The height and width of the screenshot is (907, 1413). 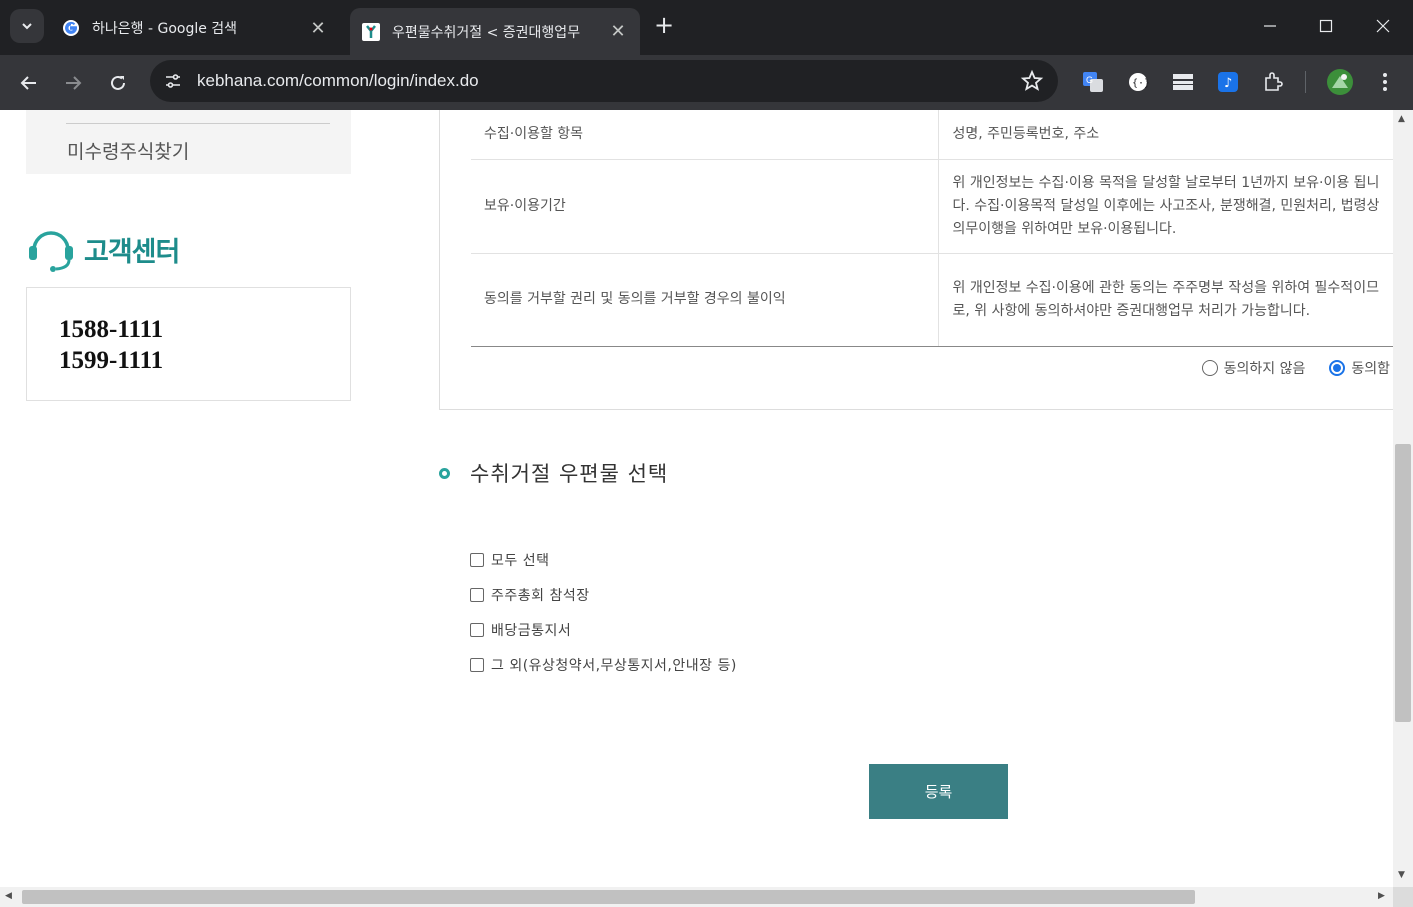 What do you see at coordinates (1209, 368) in the screenshot?
I see `disagree-radio` at bounding box center [1209, 368].